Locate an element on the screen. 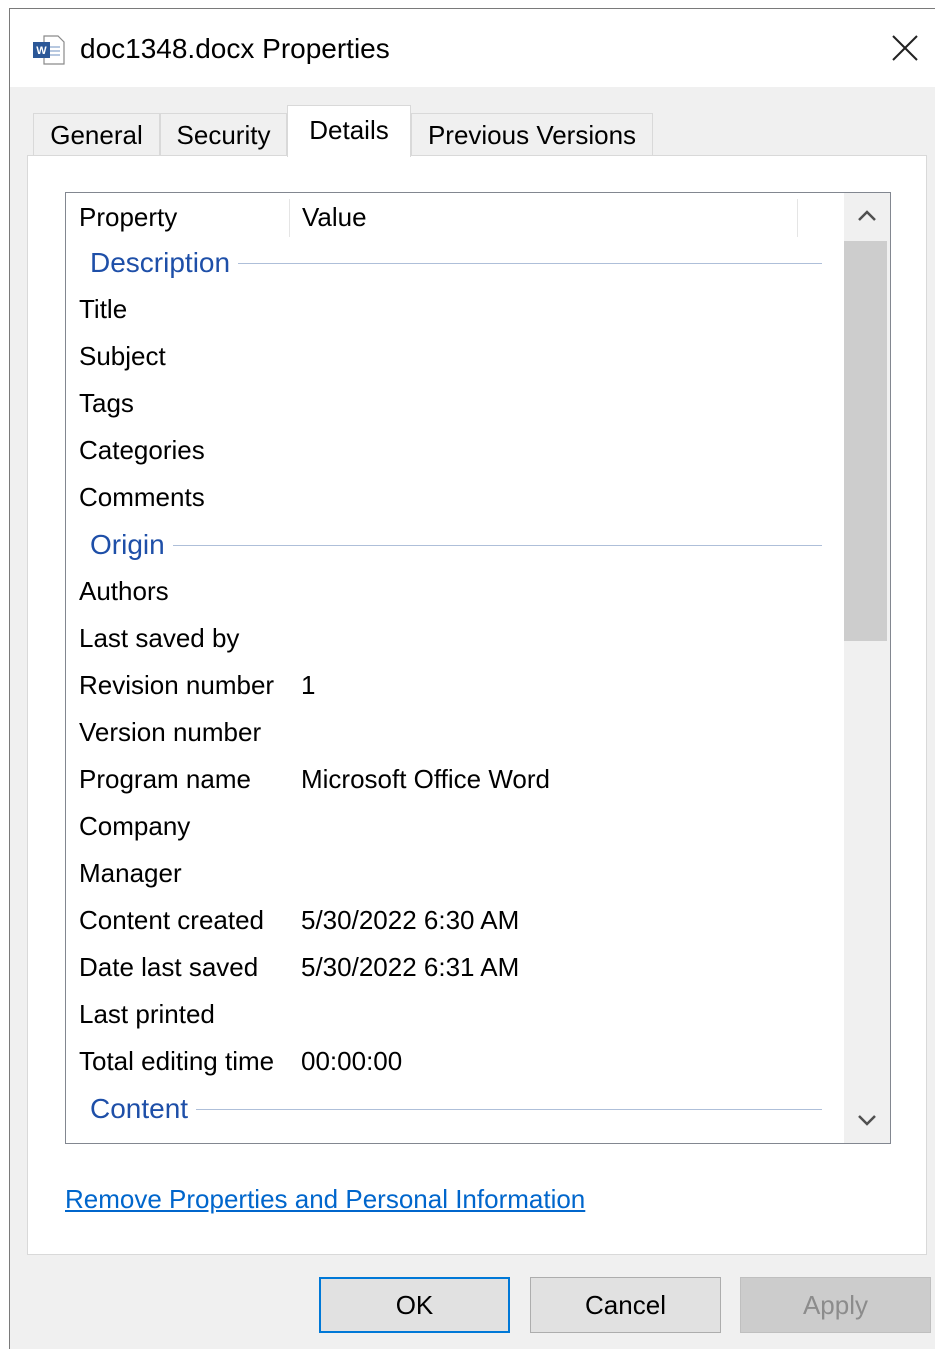 The height and width of the screenshot is (1349, 935). list-item: Comments is located at coordinates (454, 497).